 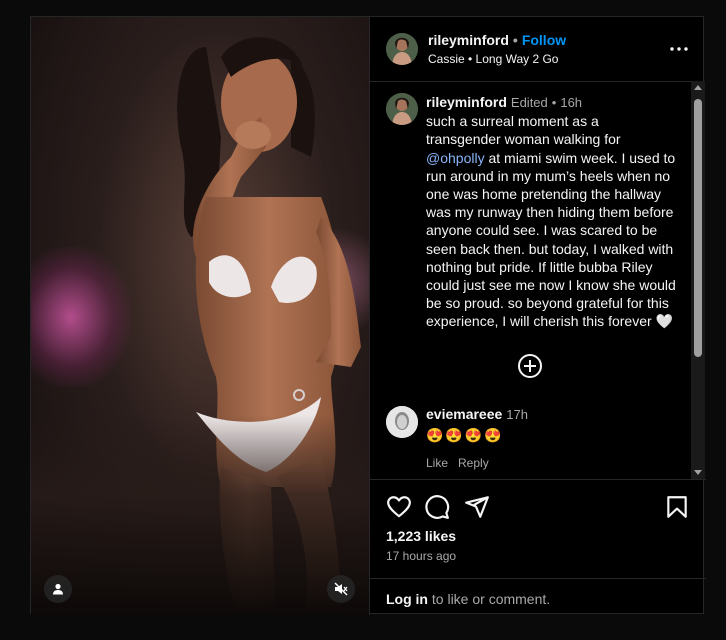 I want to click on login-link: Log in, so click(x=407, y=599).